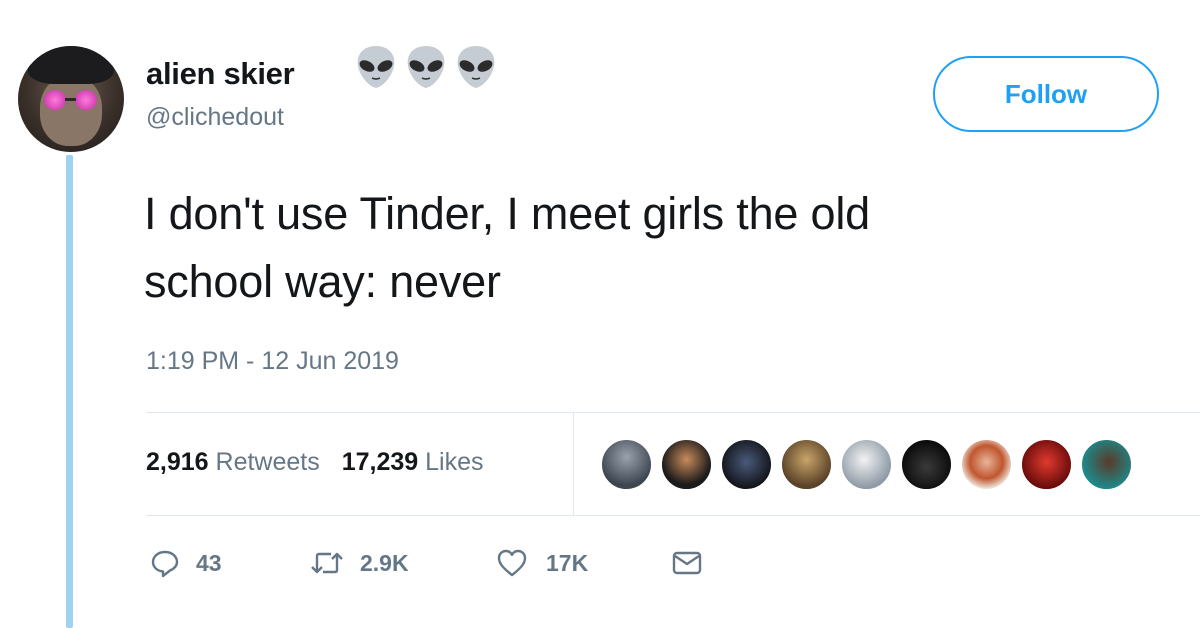  I want to click on likes-stat: 17,239 Likes, so click(413, 462).